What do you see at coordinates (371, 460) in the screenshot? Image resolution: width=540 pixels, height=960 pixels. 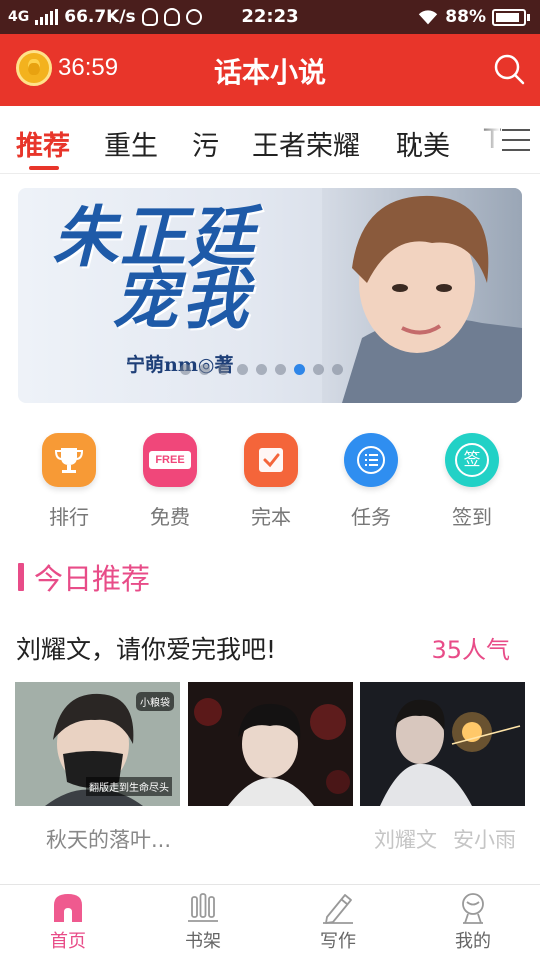 I see `list-icon` at bounding box center [371, 460].